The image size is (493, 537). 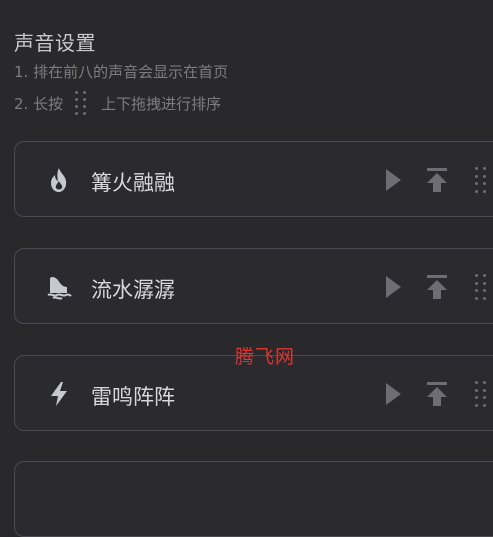 I want to click on page-title: 声音设置, so click(x=55, y=43).